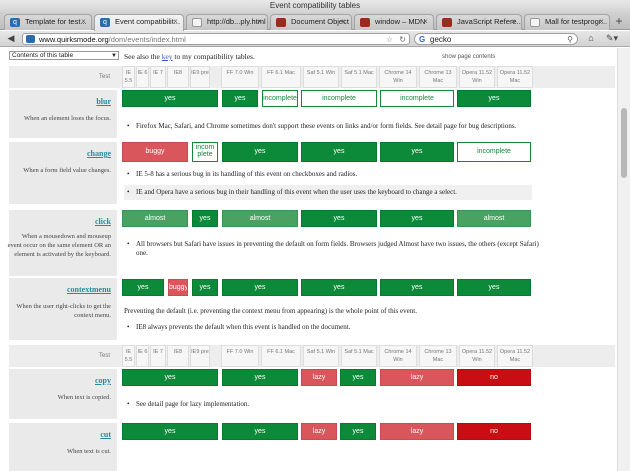 The width and height of the screenshot is (630, 471). Describe the element at coordinates (103, 380) in the screenshot. I see `event-link-copy: copy` at that location.